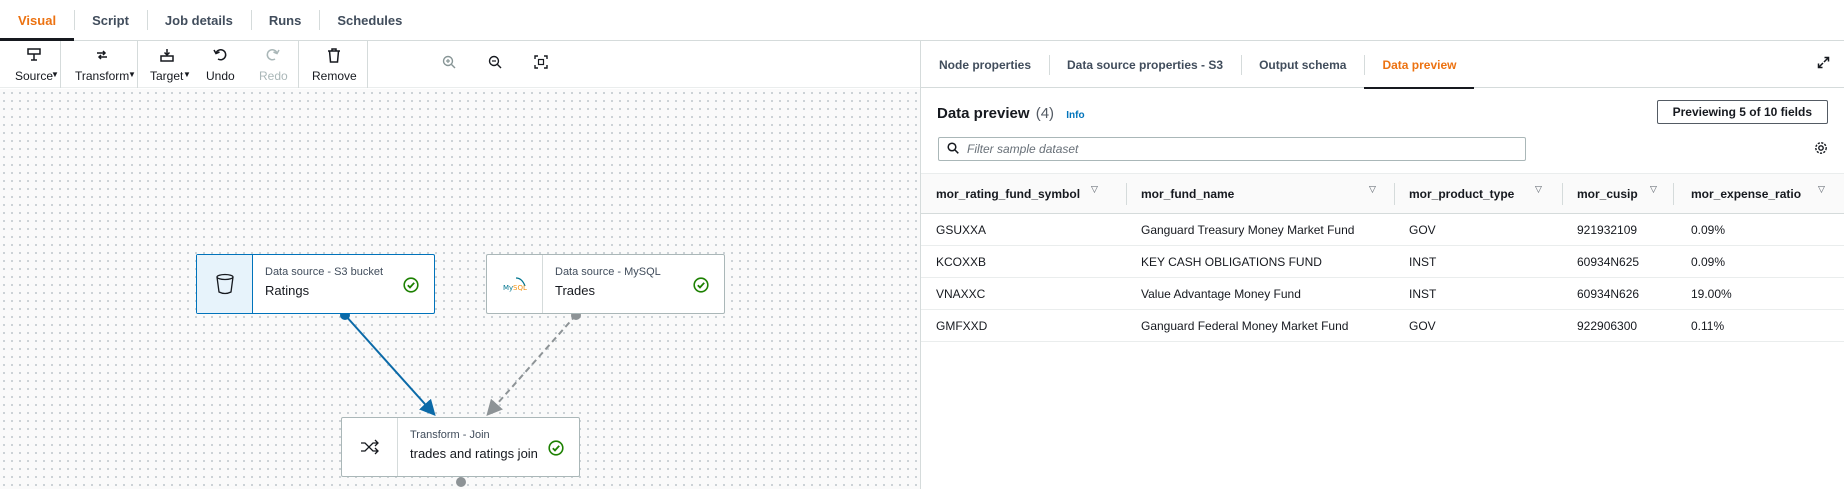  Describe the element at coordinates (520, 288) in the screenshot. I see `svg-text: SQL` at that location.